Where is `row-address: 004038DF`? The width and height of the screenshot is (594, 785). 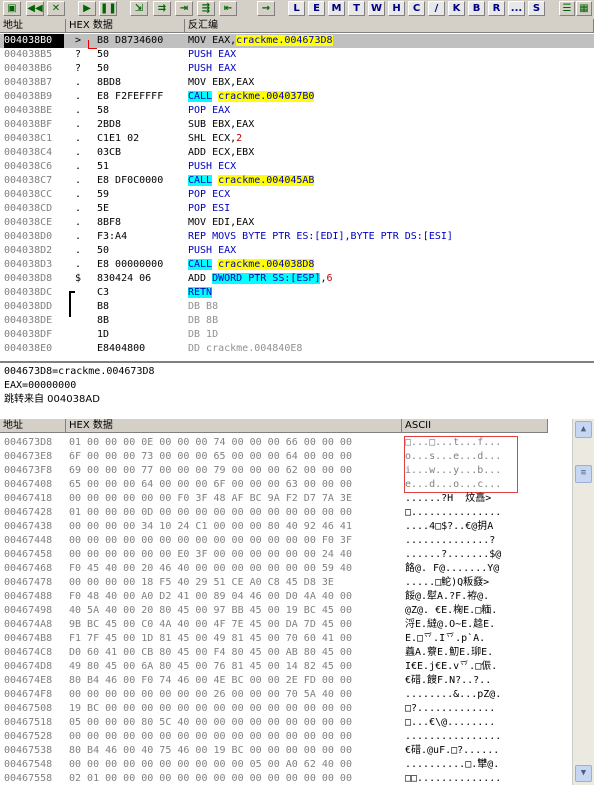
row-address: 004038DF is located at coordinates (28, 334).